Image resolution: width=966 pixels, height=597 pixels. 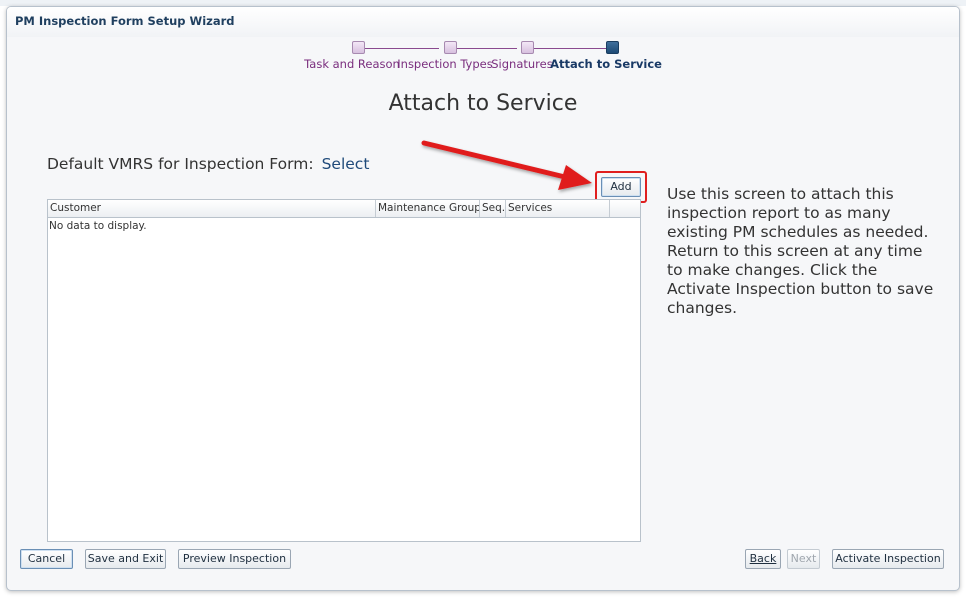 I want to click on default-vmrs-label: Default VMRS for Inspection Form:, so click(x=180, y=164).